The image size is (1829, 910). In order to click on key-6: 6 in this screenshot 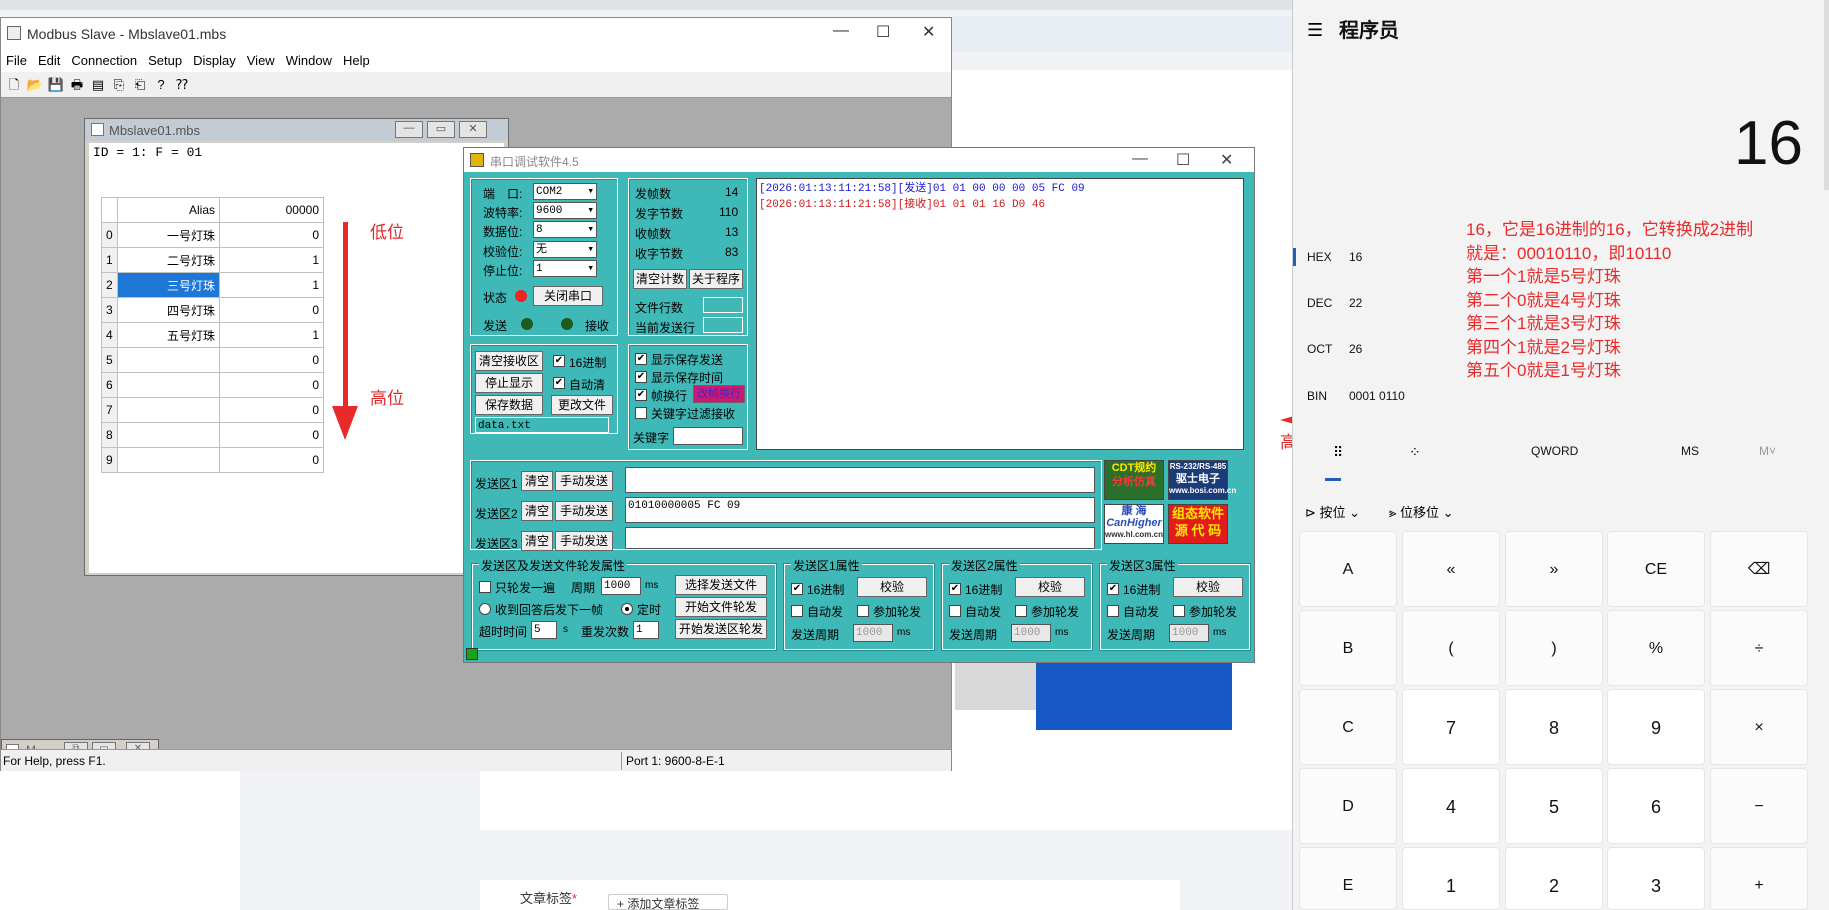, I will do `click(1656, 806)`.